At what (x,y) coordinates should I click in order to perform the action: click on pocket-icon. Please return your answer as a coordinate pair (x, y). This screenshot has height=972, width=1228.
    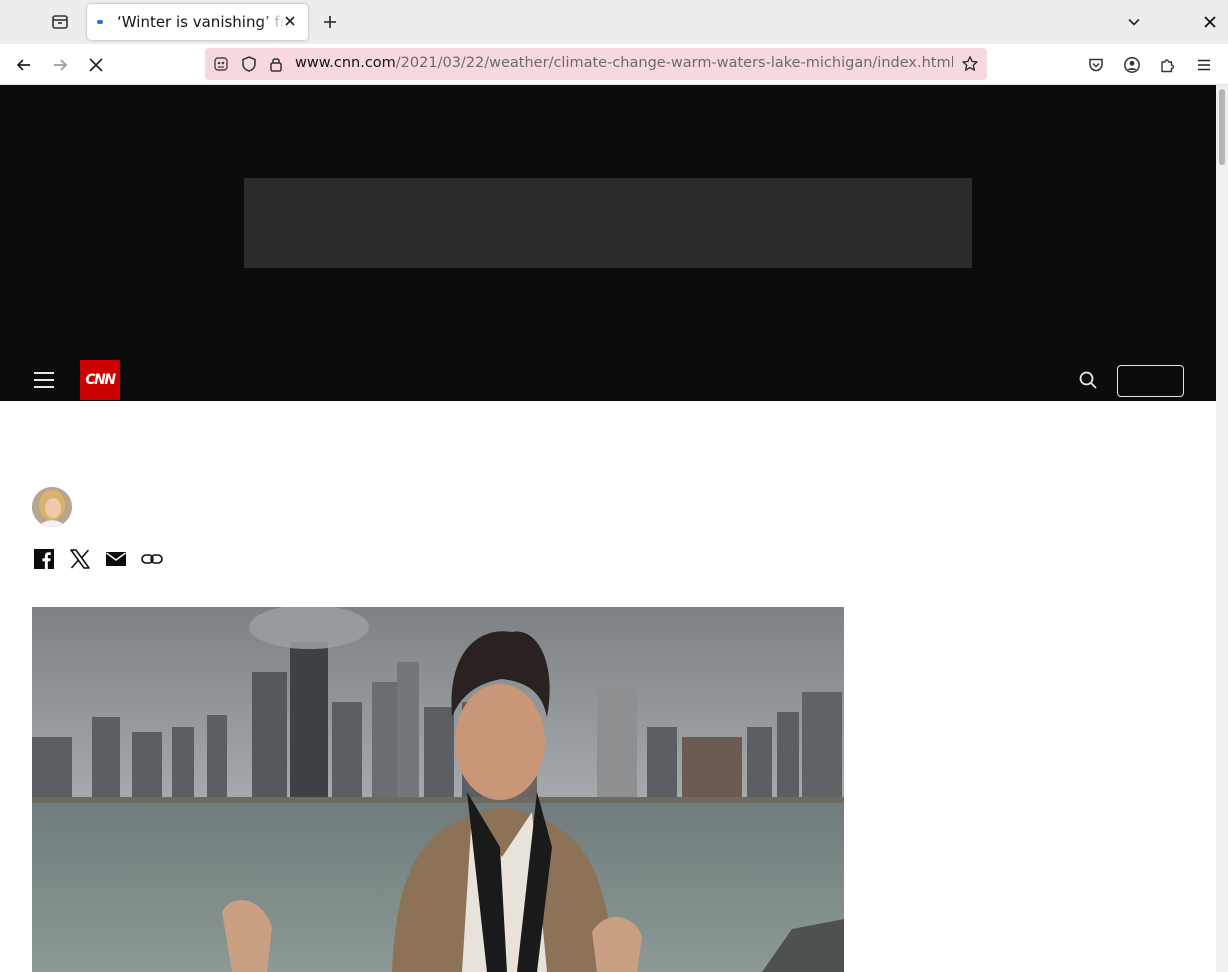
    Looking at the image, I should click on (1096, 65).